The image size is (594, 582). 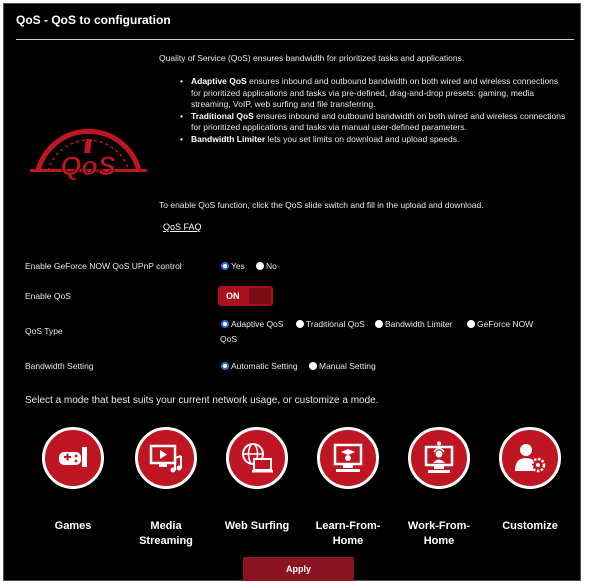 What do you see at coordinates (233, 296) in the screenshot?
I see `toggle-state-text: ON` at bounding box center [233, 296].